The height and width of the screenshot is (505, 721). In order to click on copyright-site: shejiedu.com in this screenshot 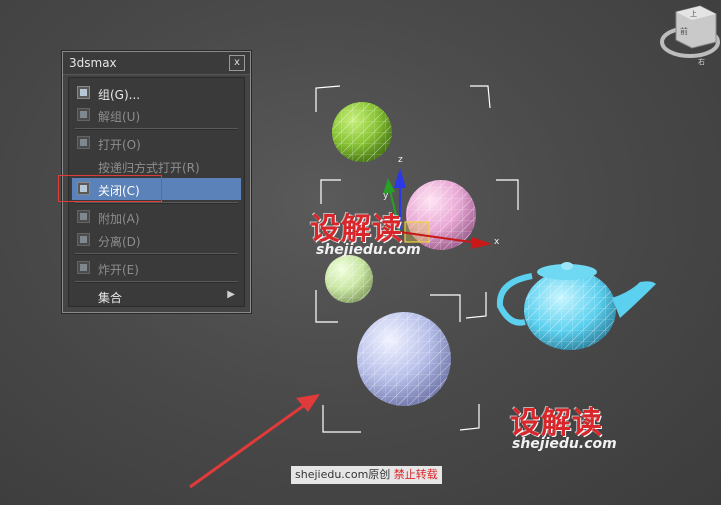, I will do `click(332, 474)`.